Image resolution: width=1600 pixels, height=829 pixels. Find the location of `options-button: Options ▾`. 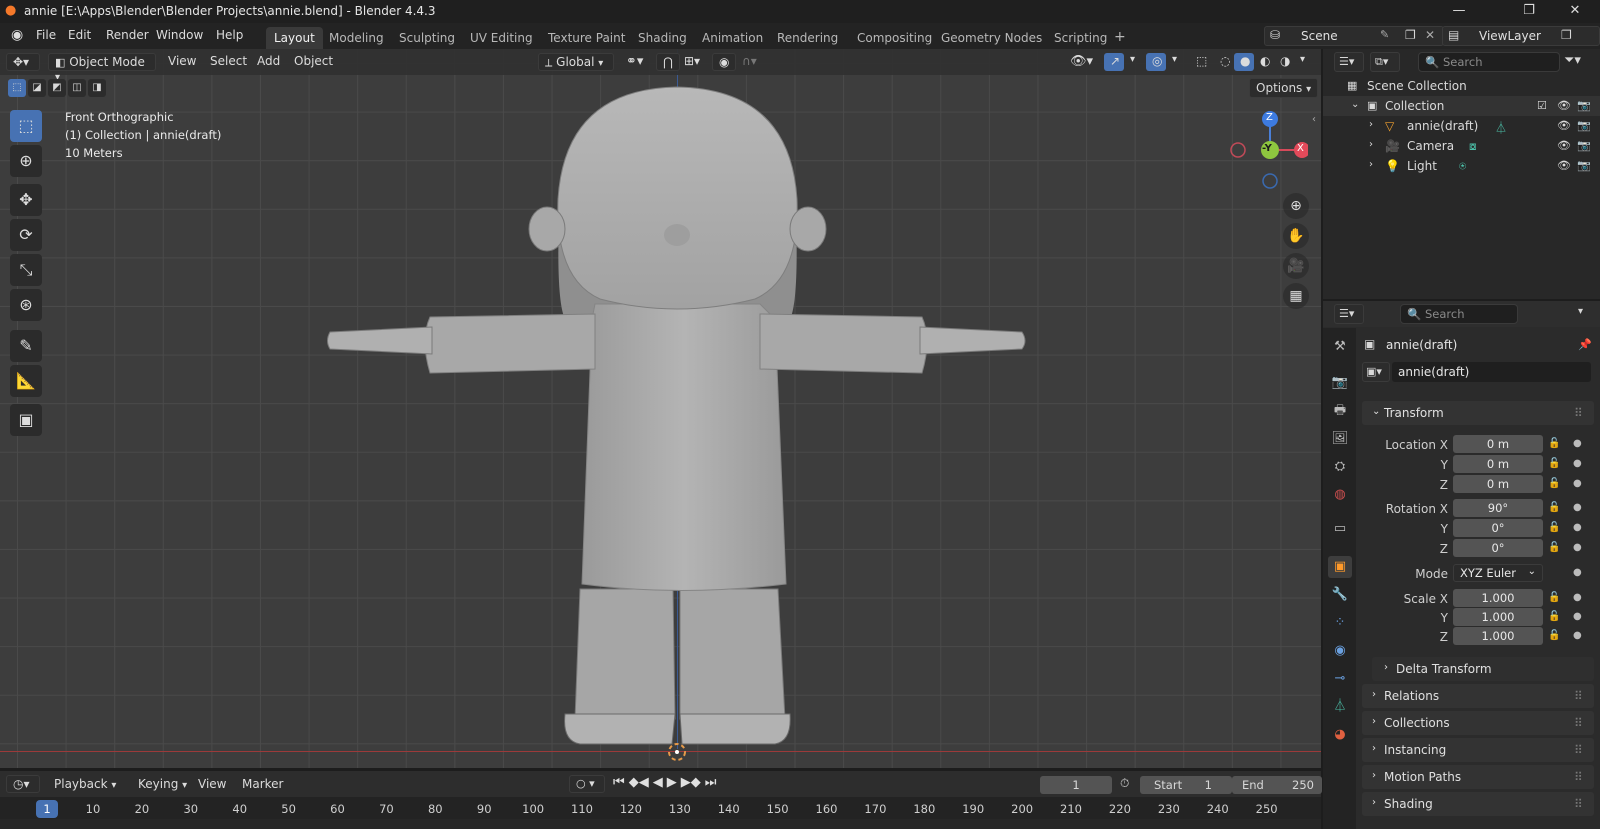

options-button: Options ▾ is located at coordinates (1284, 88).